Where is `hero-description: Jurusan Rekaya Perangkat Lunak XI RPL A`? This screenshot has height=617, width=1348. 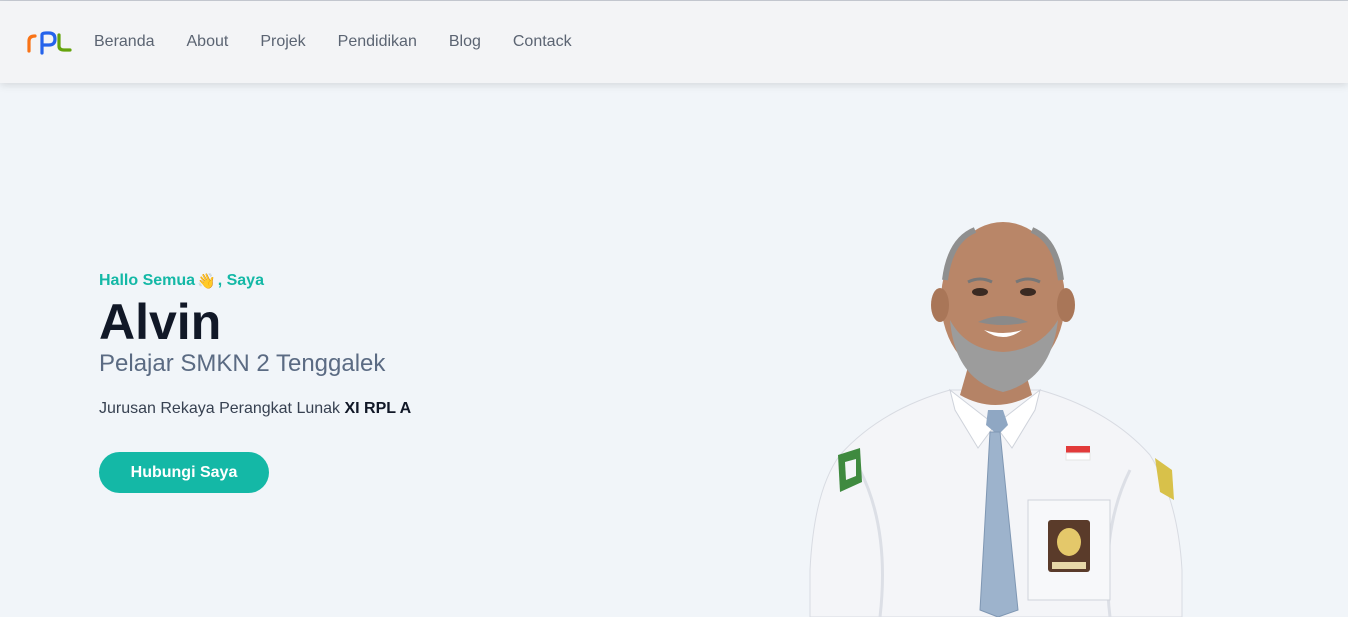
hero-description: Jurusan Rekaya Perangkat Lunak XI RPL A is located at coordinates (379, 409).